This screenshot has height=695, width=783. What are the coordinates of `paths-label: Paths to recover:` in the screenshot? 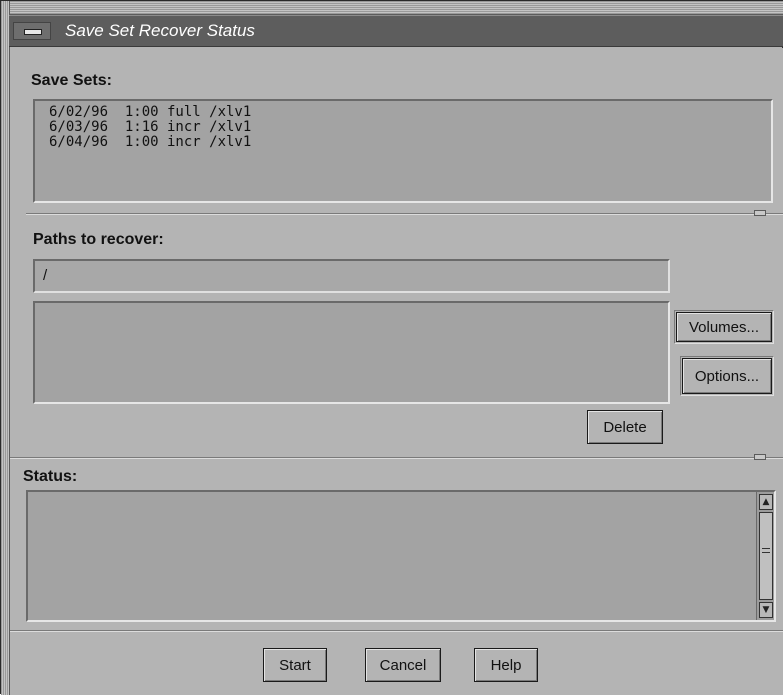 It's located at (98, 239).